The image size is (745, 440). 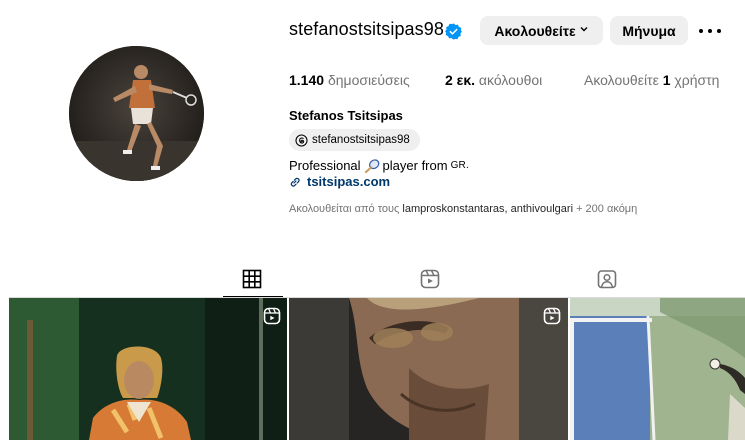 I want to click on reels-icon, so click(x=430, y=279).